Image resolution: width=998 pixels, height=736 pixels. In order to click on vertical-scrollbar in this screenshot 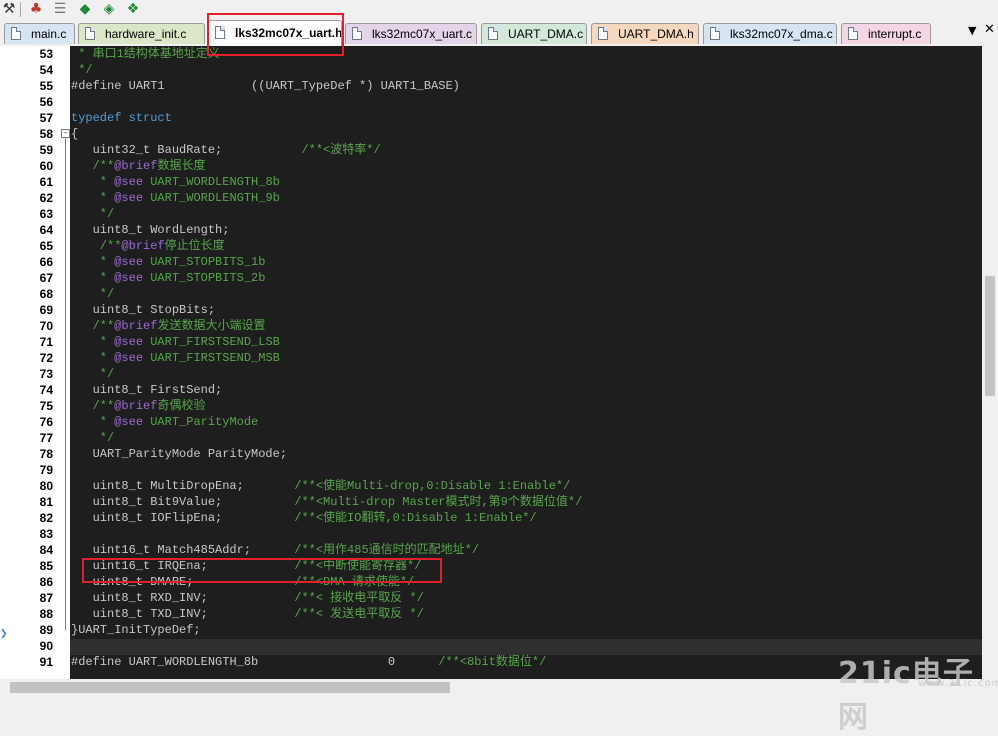, I will do `click(990, 362)`.